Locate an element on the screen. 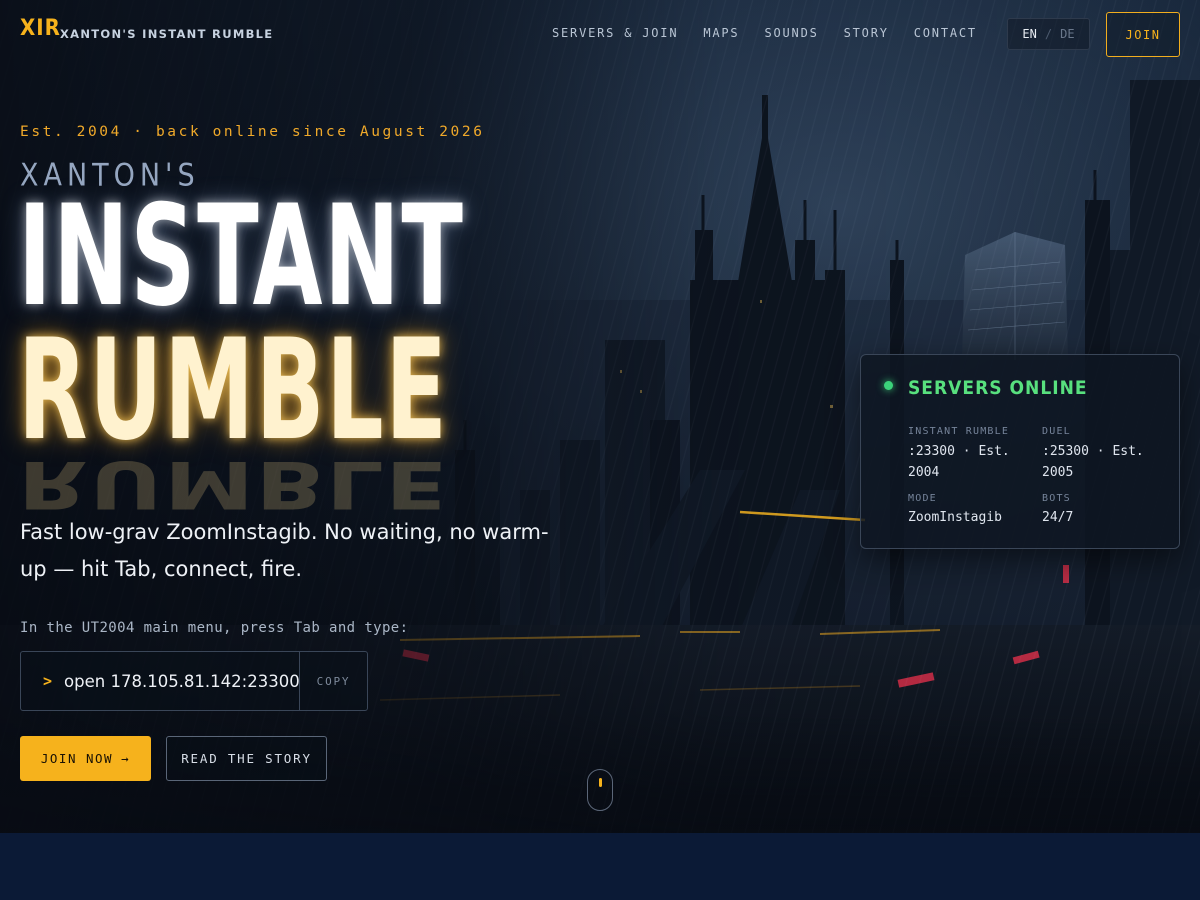 The width and height of the screenshot is (1200, 900). hero-title-instant: INSTANT is located at coordinates (241, 256).